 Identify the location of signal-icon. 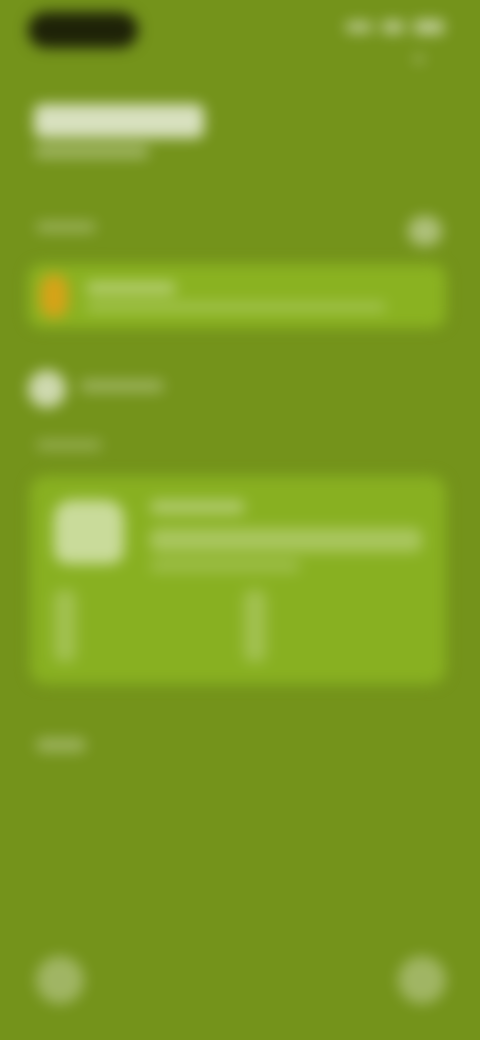
(359, 27).